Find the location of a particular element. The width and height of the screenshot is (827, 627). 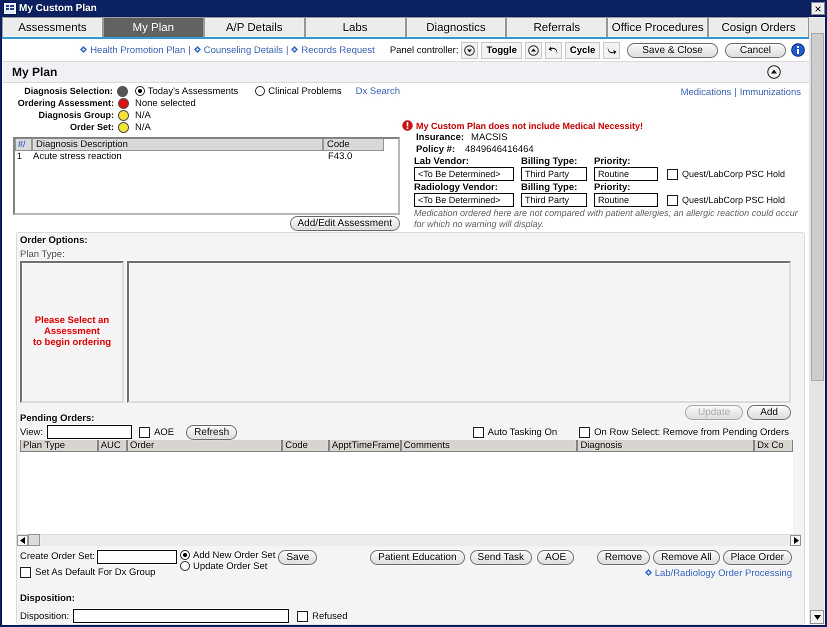

toolbar-link: Health Promotion Plan is located at coordinates (133, 50).